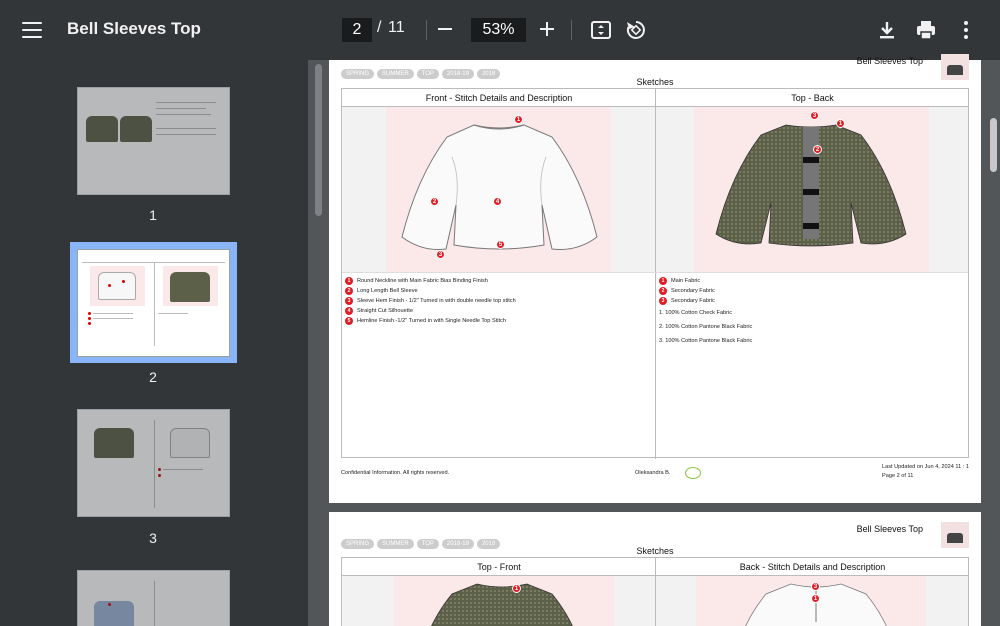 The width and height of the screenshot is (1000, 626). Describe the element at coordinates (636, 30) in the screenshot. I see `rotate-icon` at that location.